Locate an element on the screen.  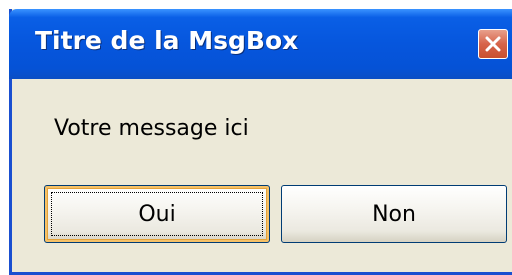
close-button is located at coordinates (493, 44).